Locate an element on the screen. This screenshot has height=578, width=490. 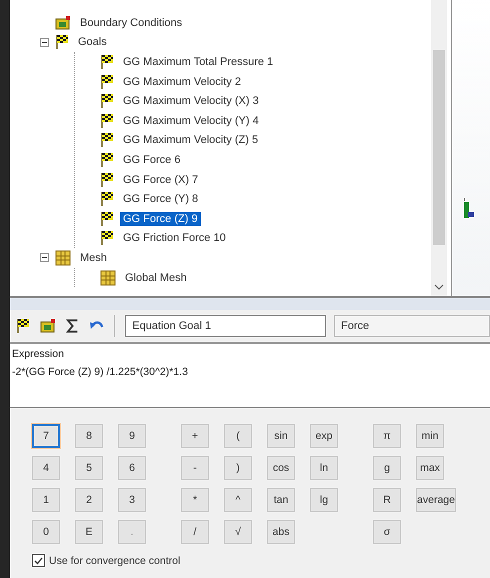
tree-item: GG Force (X) 7 is located at coordinates (161, 179).